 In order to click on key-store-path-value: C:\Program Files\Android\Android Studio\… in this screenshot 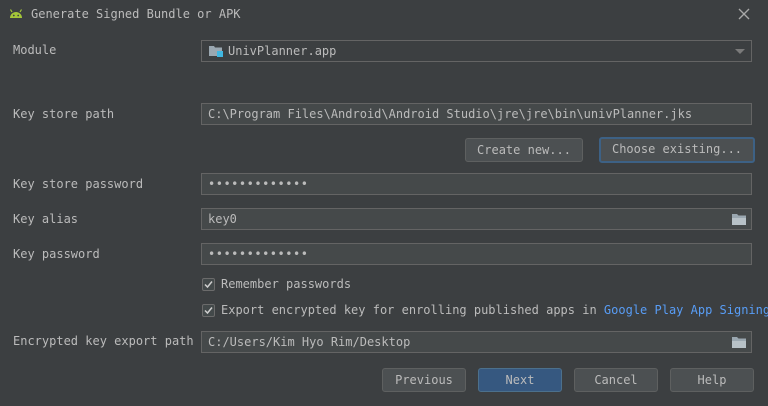, I will do `click(450, 114)`.